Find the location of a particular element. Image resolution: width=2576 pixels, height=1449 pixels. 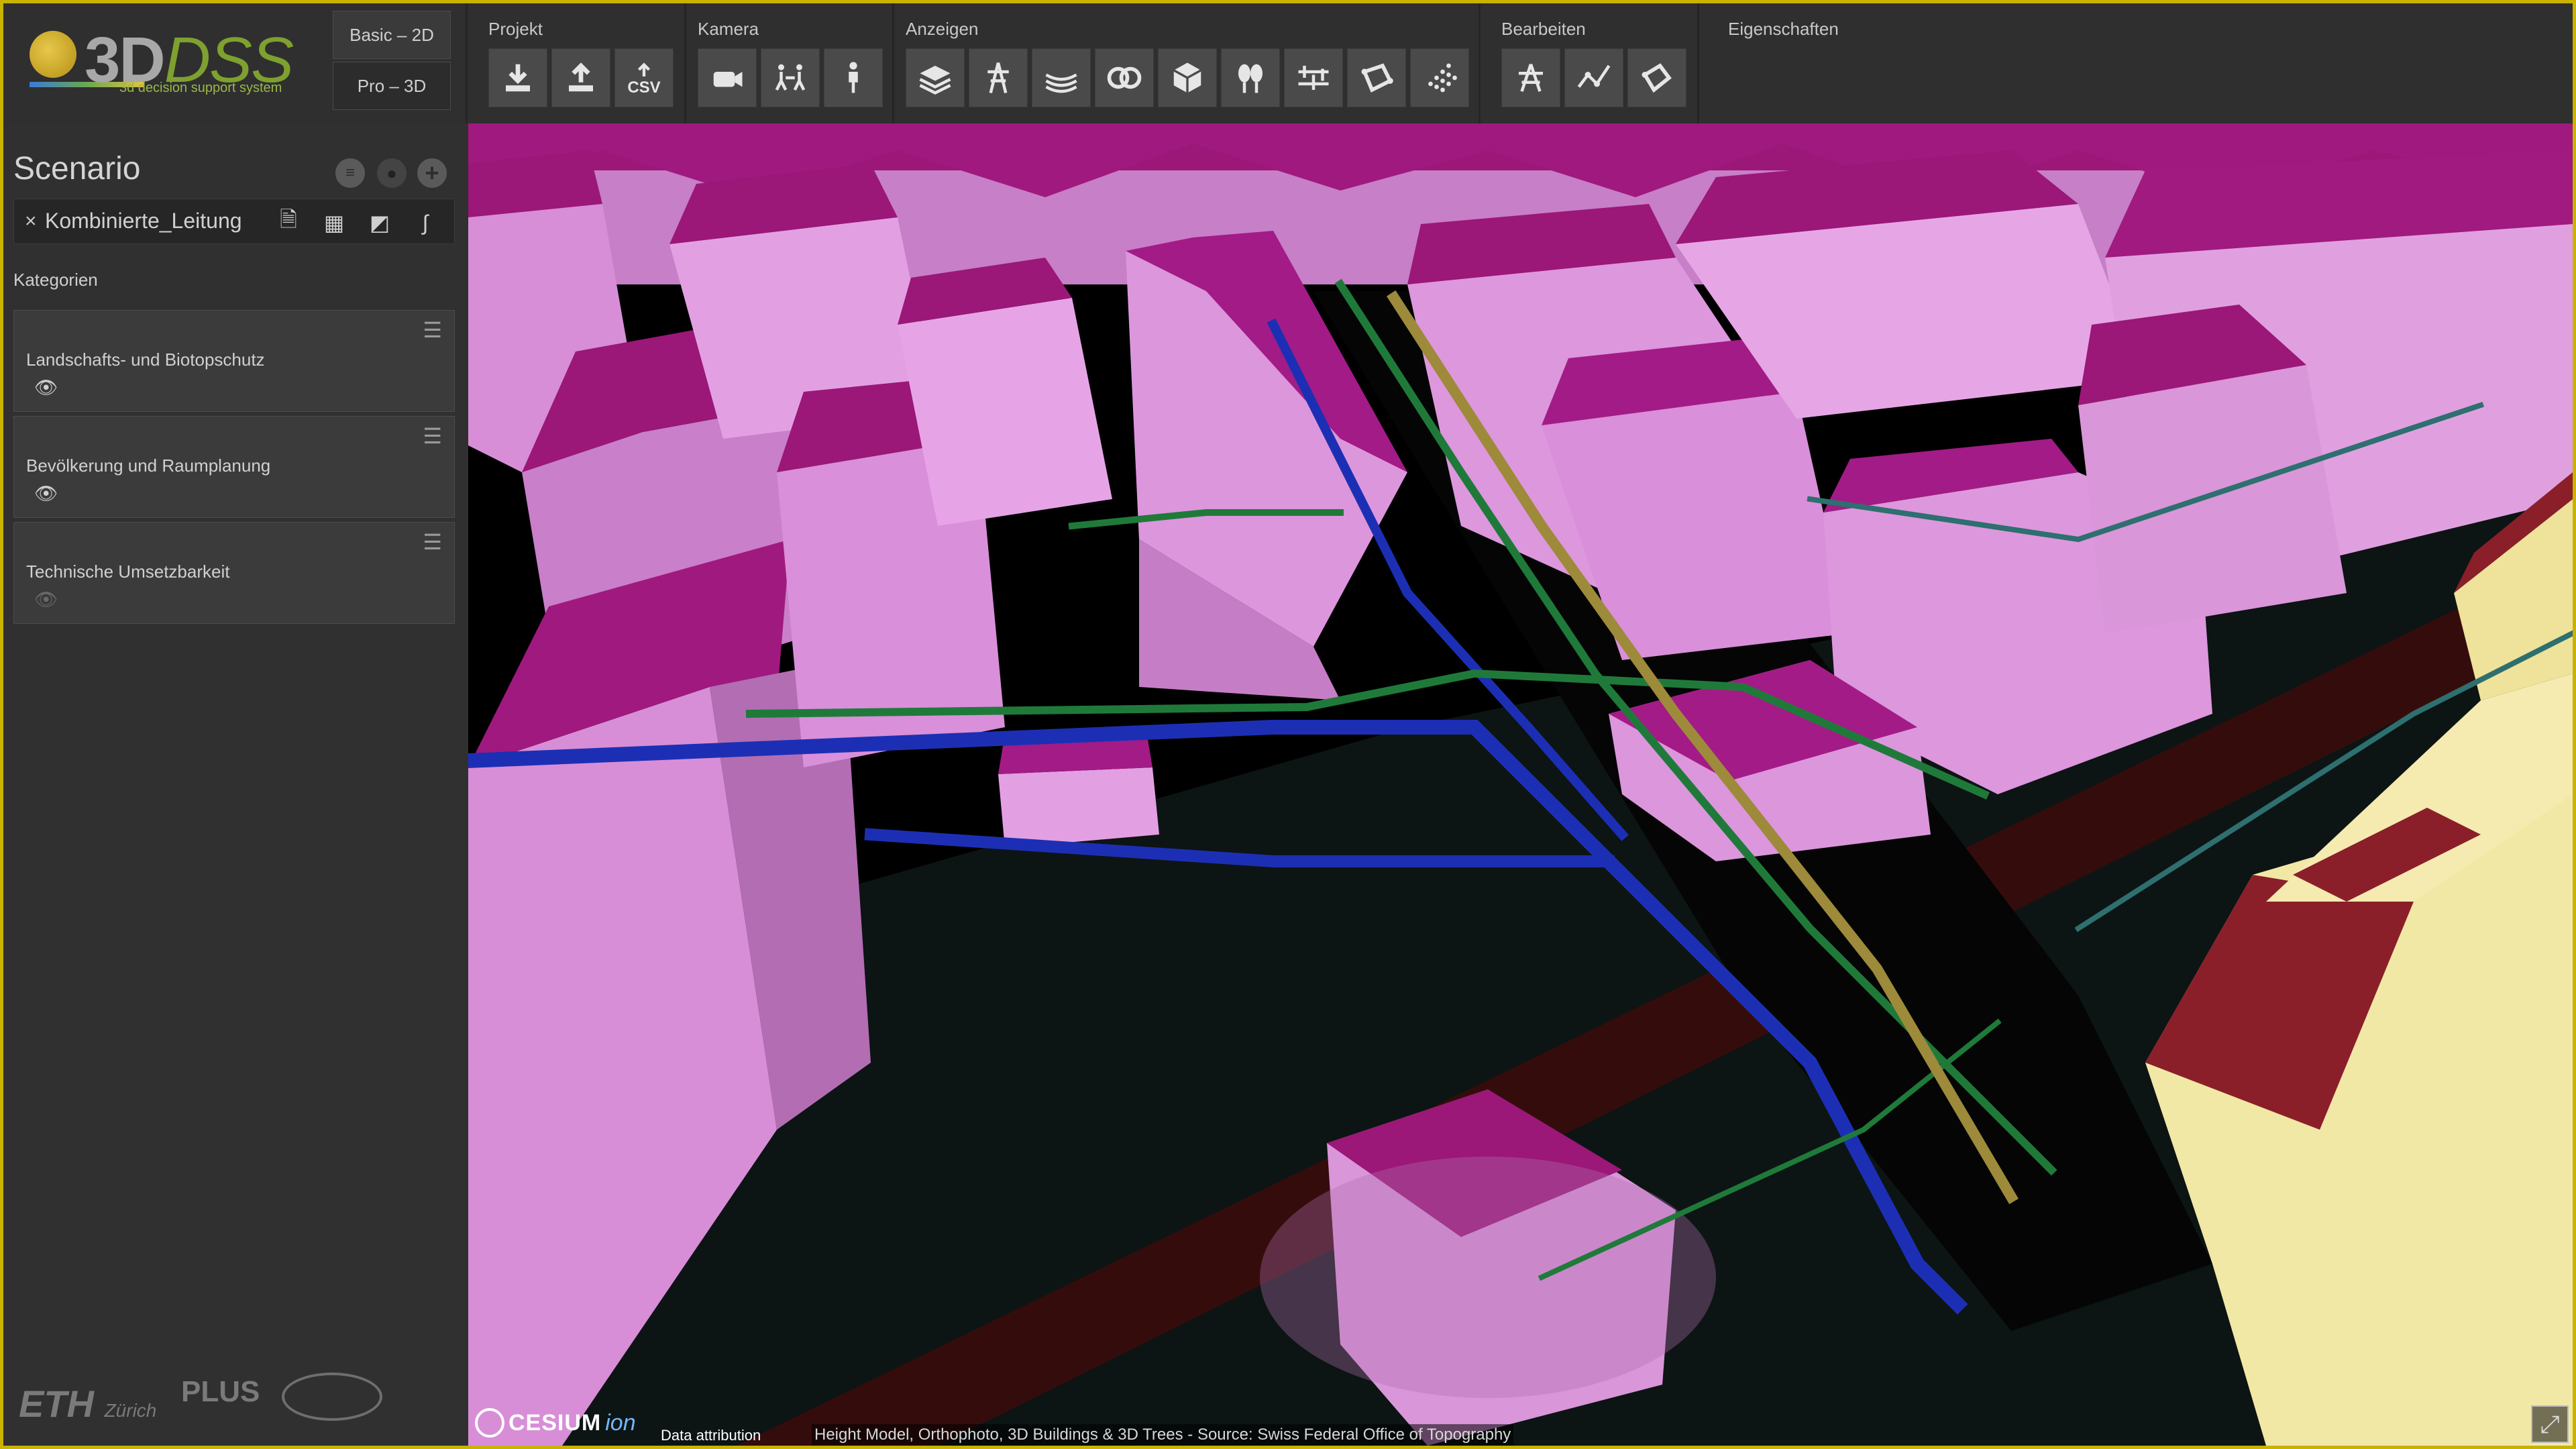

add-scenario-button: + is located at coordinates (432, 173).